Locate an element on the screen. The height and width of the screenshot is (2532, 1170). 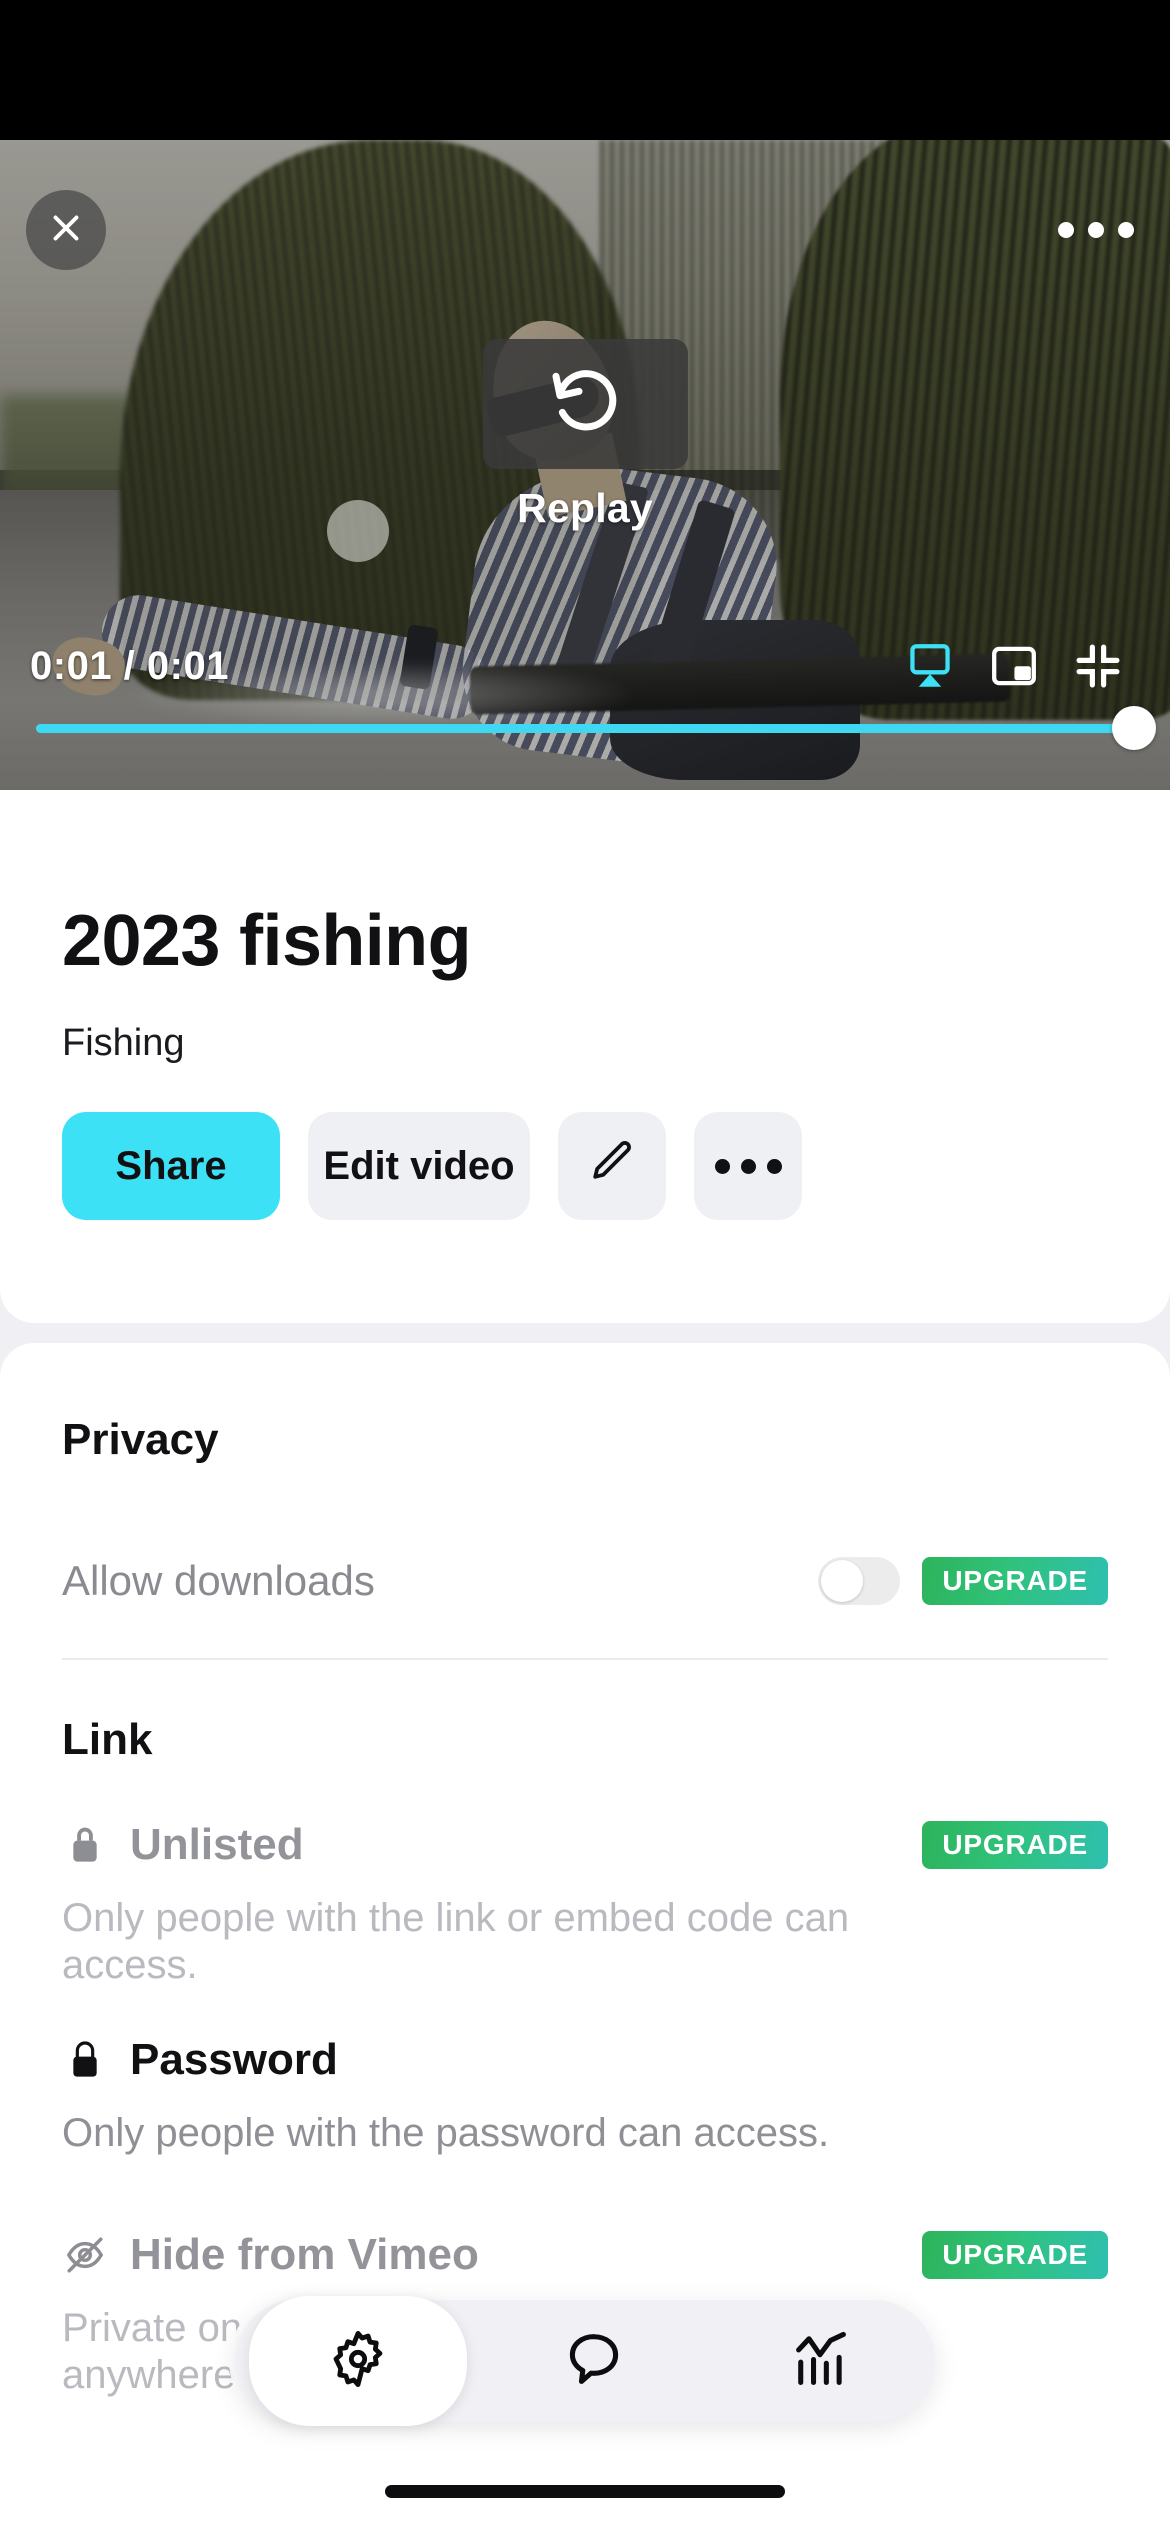
page-title: 2023 fishing is located at coordinates (267, 941).